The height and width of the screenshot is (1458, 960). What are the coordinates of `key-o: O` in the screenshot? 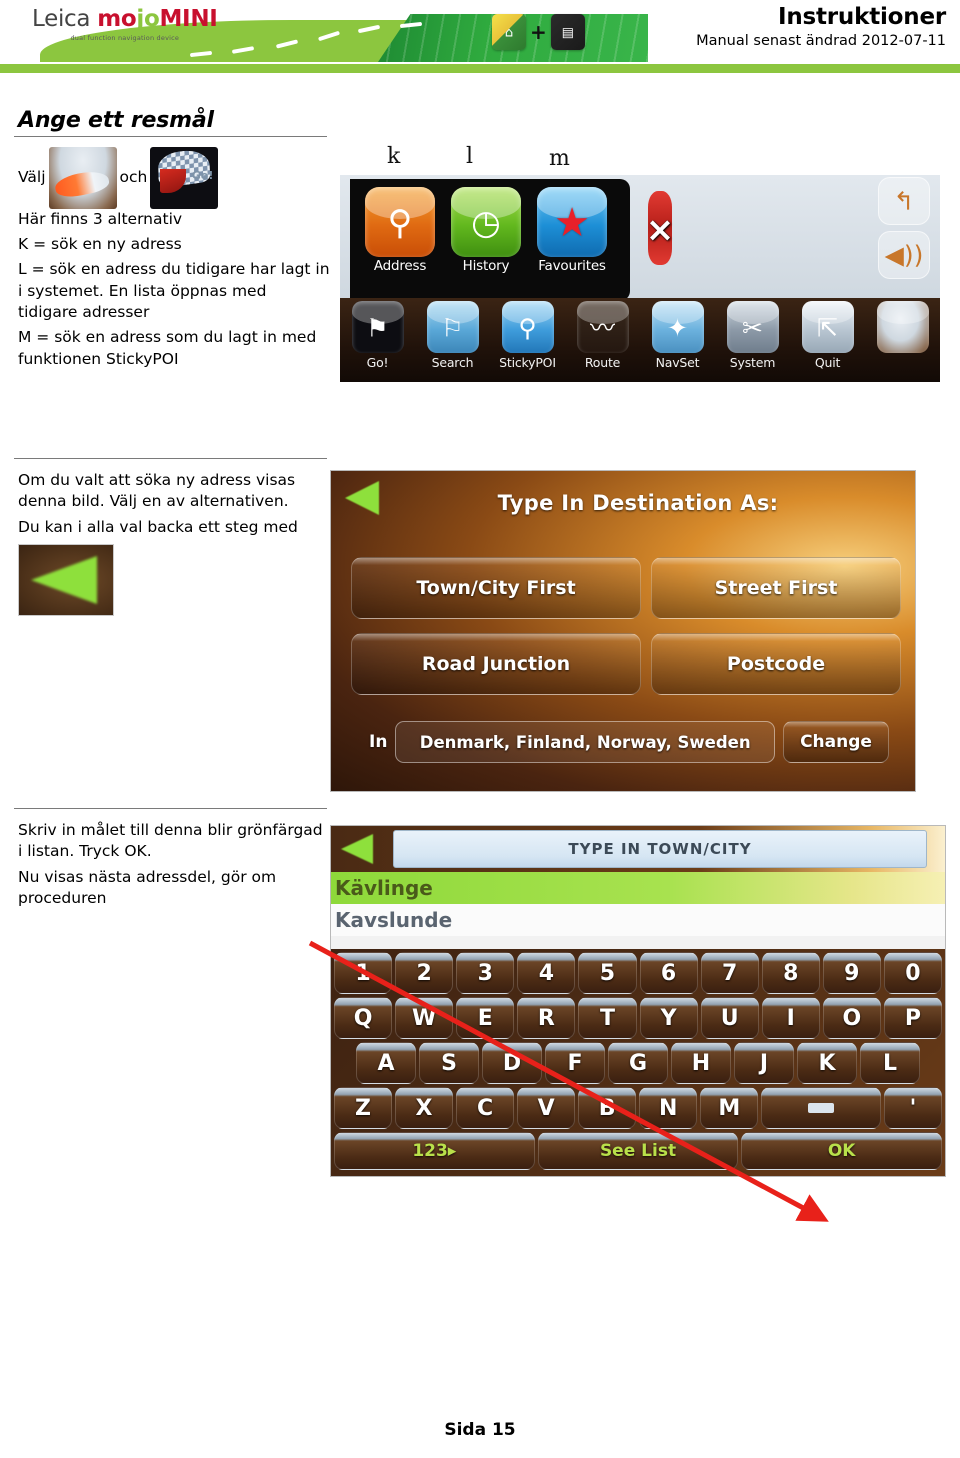 It's located at (851, 1018).